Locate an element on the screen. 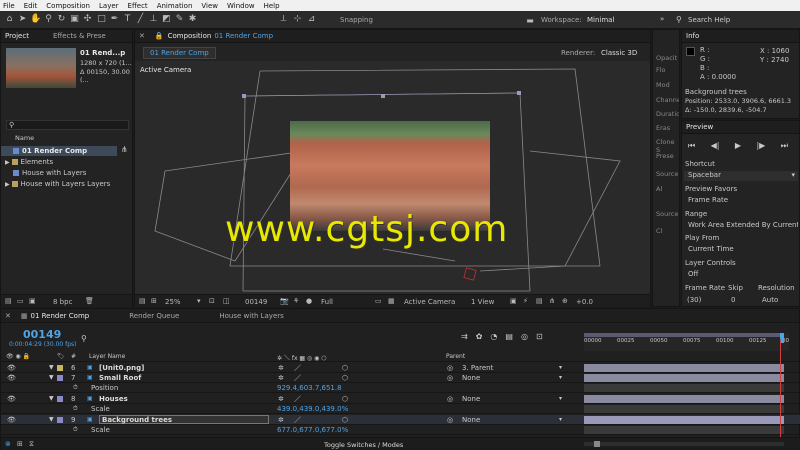 This screenshot has width=800, height=450. menu-item: Help is located at coordinates (272, 6).